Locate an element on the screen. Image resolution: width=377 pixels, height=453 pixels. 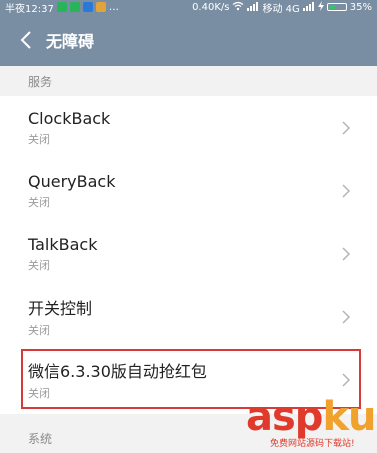
battery-percent: 35% is located at coordinates (360, 7).